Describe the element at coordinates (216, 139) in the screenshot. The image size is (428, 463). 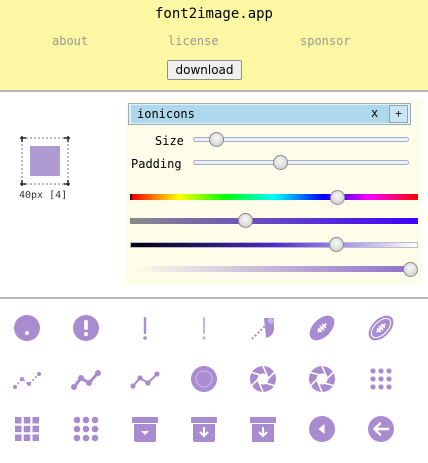
I see `size-slider-thumb` at that location.